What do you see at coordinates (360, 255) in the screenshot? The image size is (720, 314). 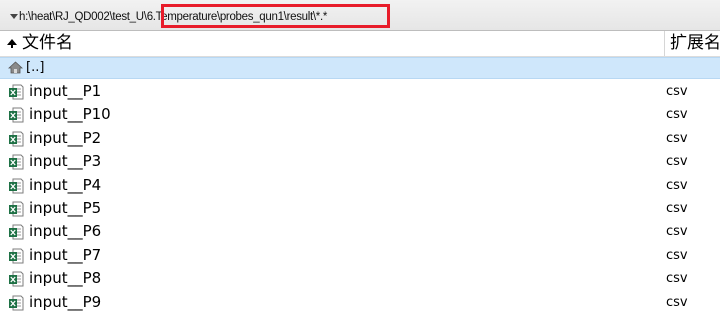 I see `file-row: input__P7 csv` at bounding box center [360, 255].